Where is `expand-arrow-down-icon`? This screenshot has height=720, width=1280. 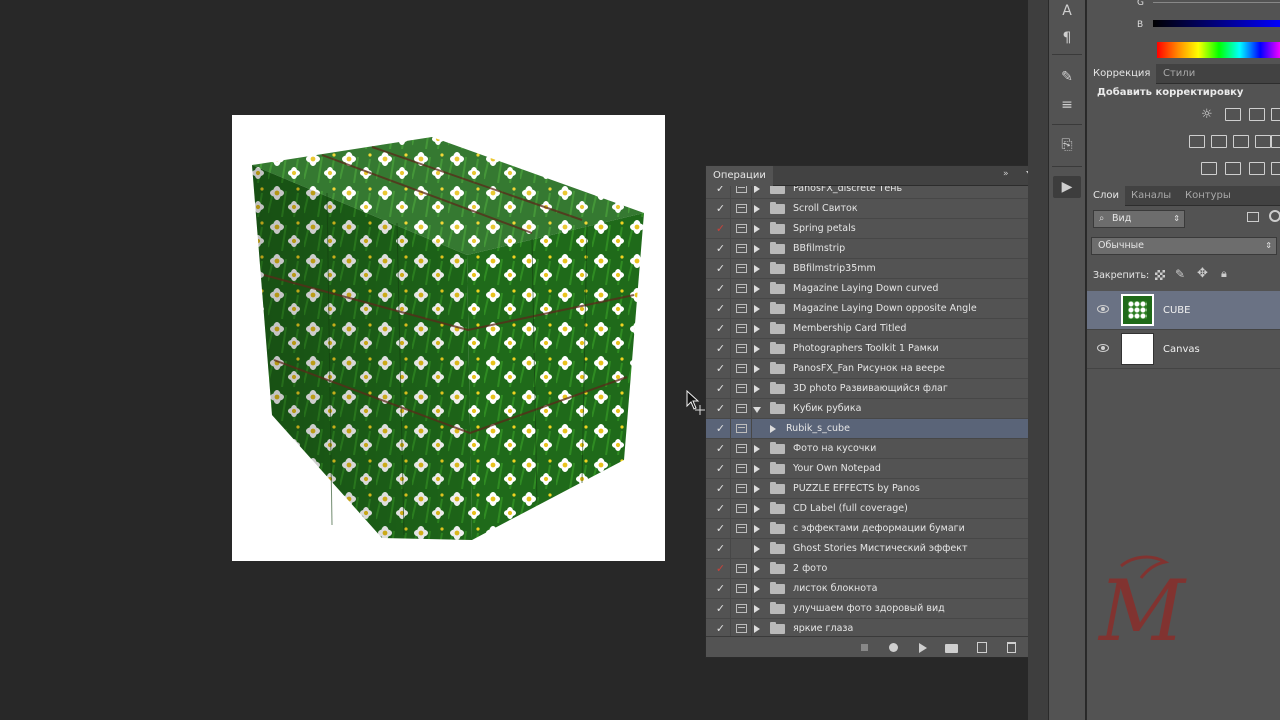
expand-arrow-down-icon is located at coordinates (757, 410).